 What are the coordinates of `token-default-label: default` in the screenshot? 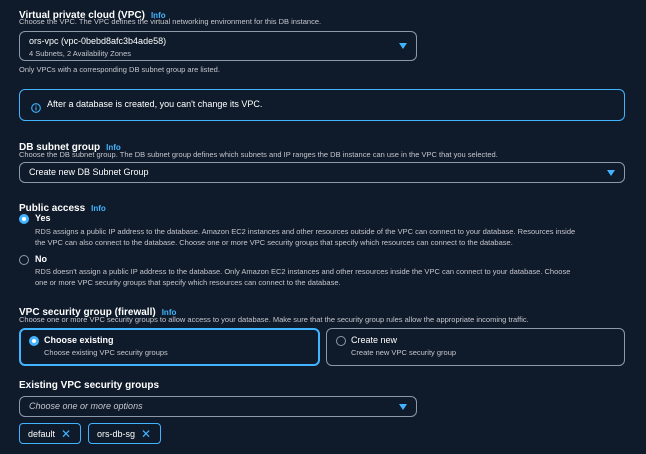 It's located at (42, 433).